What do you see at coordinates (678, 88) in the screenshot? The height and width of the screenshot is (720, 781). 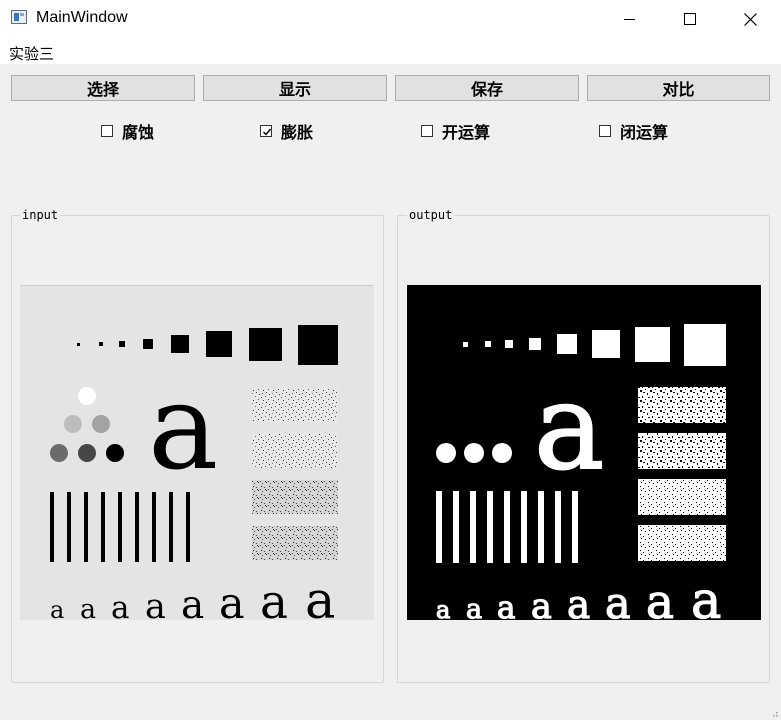 I see `compare-button: 对比` at bounding box center [678, 88].